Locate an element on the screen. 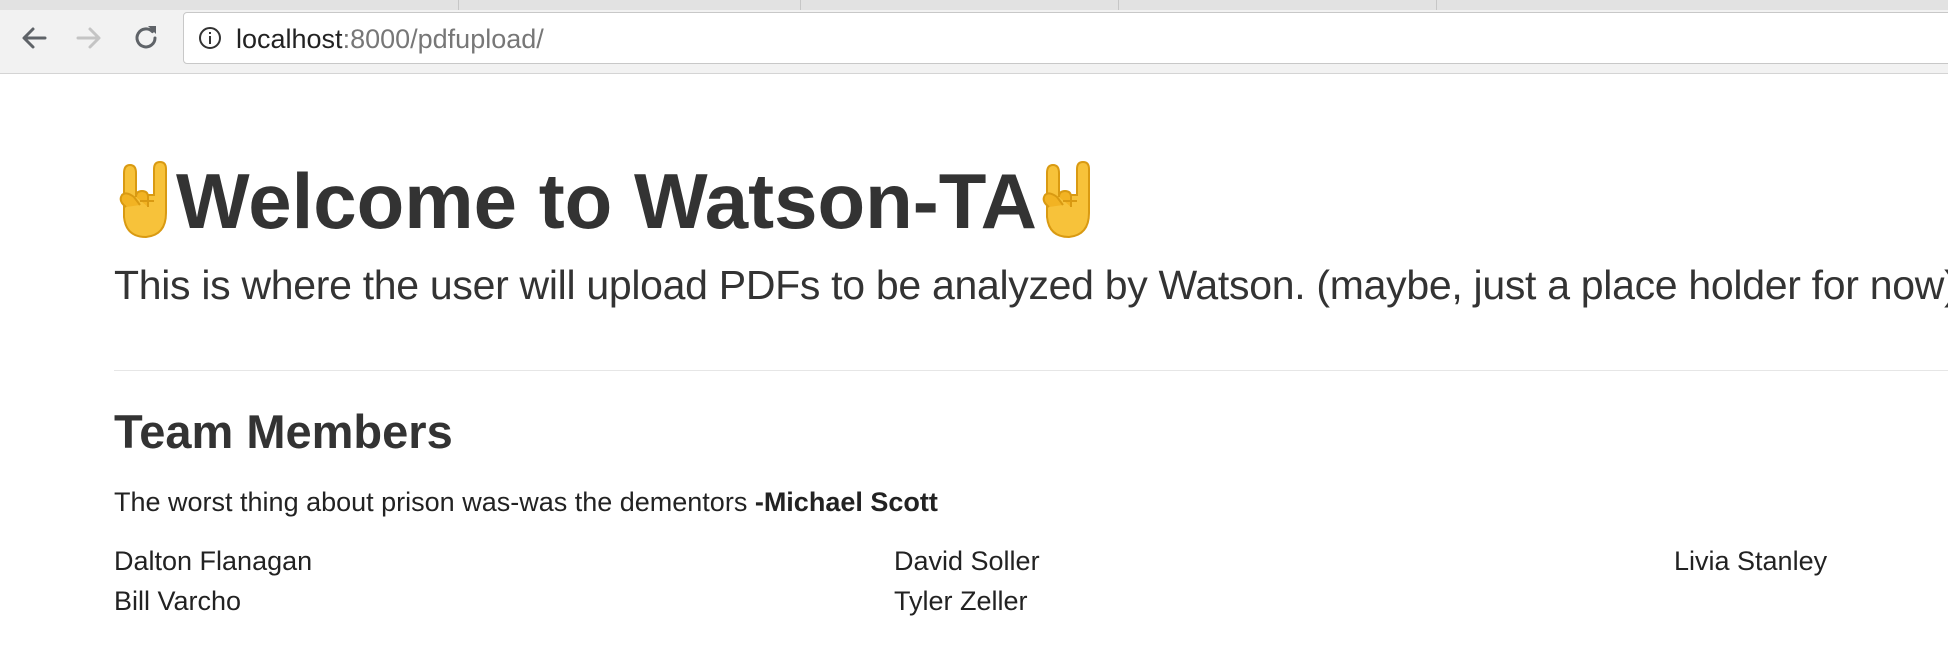 The height and width of the screenshot is (666, 1948). team-heading: Team Members is located at coordinates (283, 431).